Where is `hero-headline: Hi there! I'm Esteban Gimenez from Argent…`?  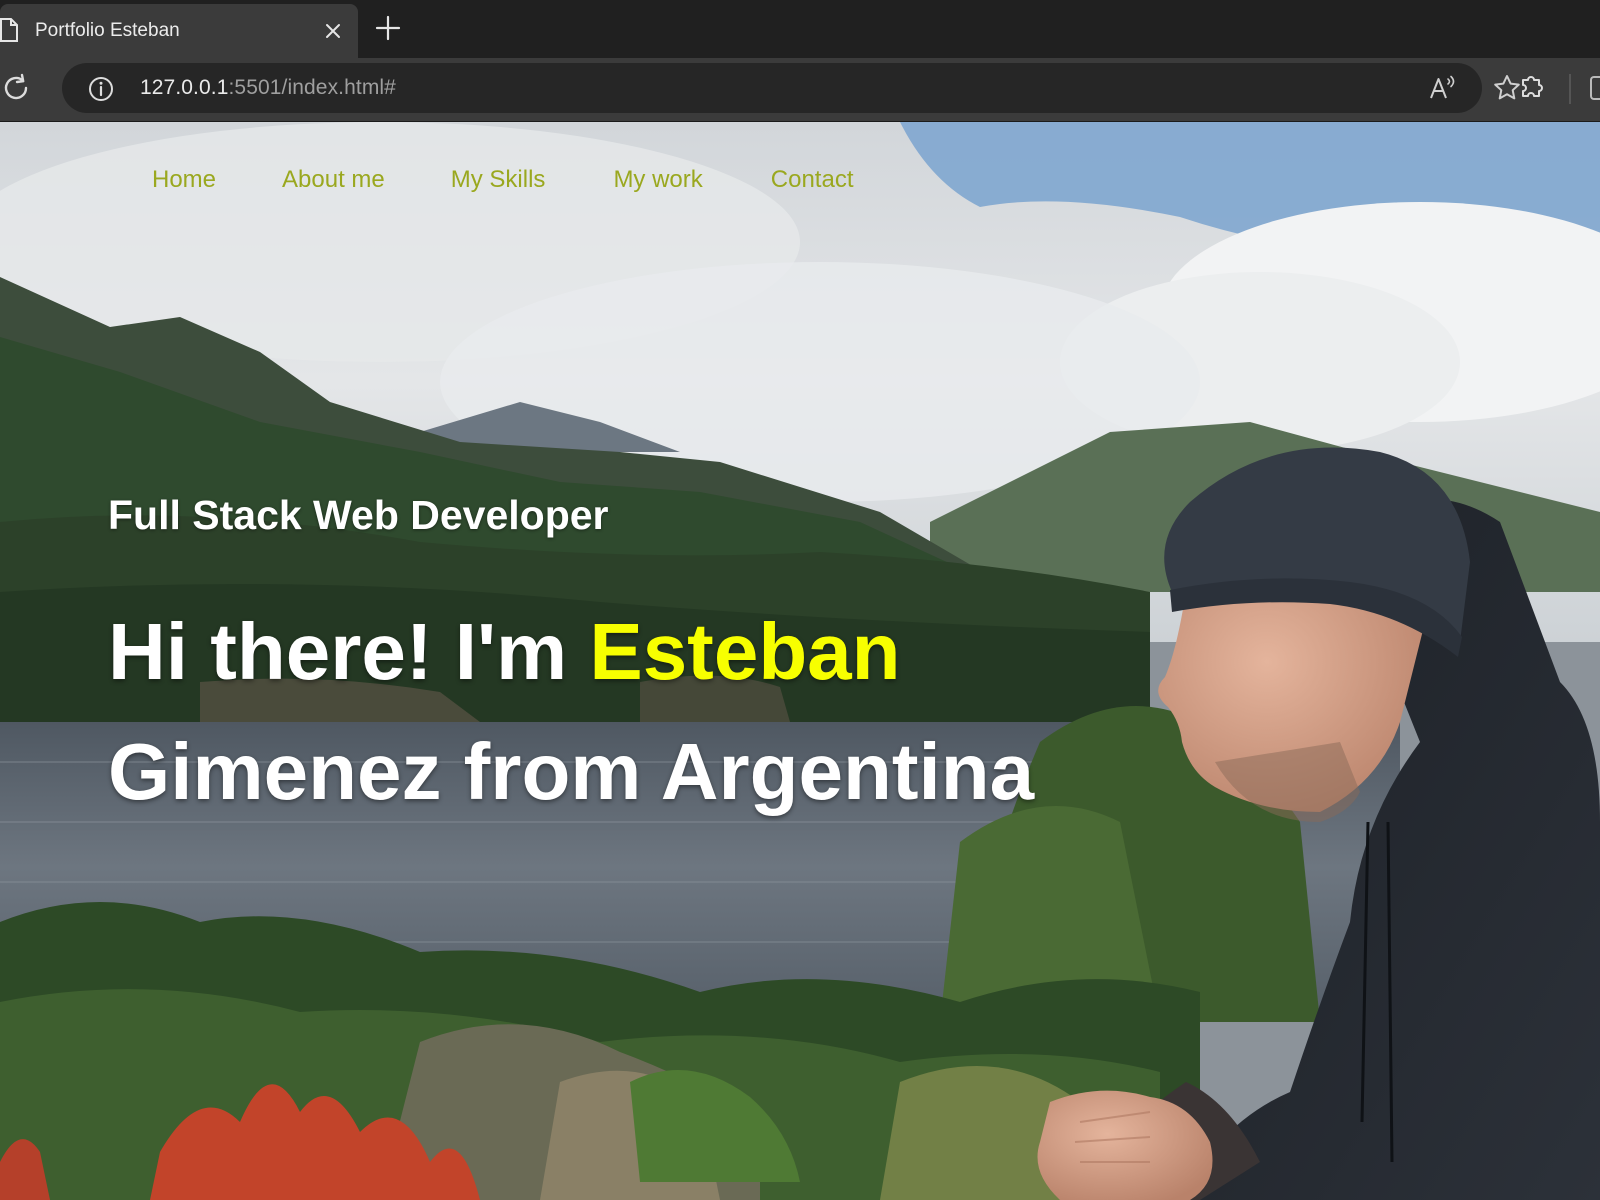 hero-headline: Hi there! I'm Esteban Gimenez from Argent… is located at coordinates (608, 712).